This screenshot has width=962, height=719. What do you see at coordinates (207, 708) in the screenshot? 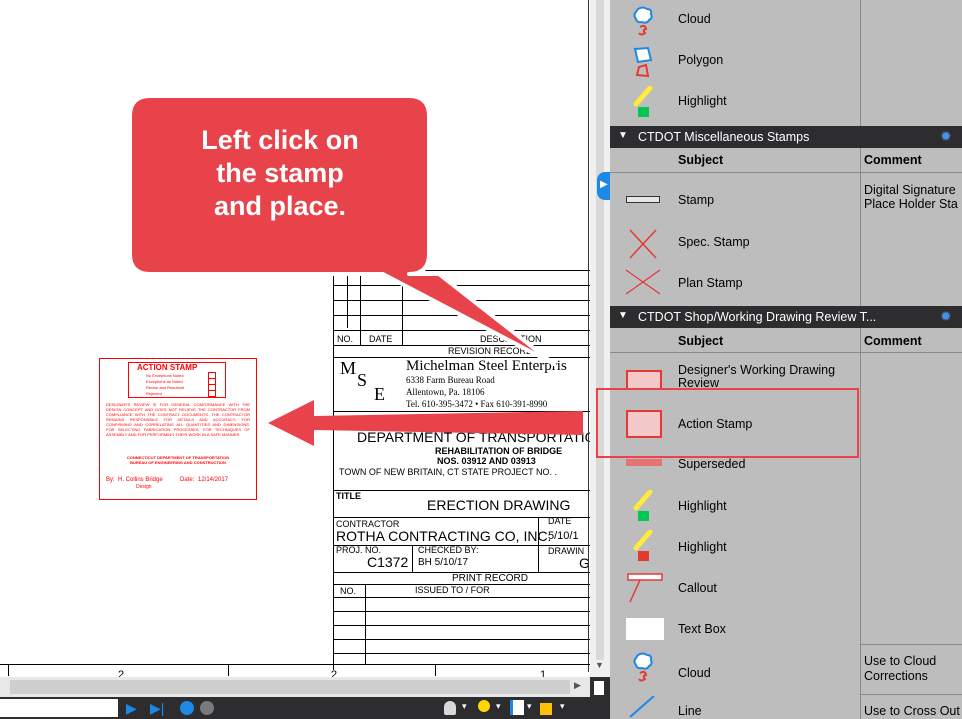
I see `next-view-icon` at bounding box center [207, 708].